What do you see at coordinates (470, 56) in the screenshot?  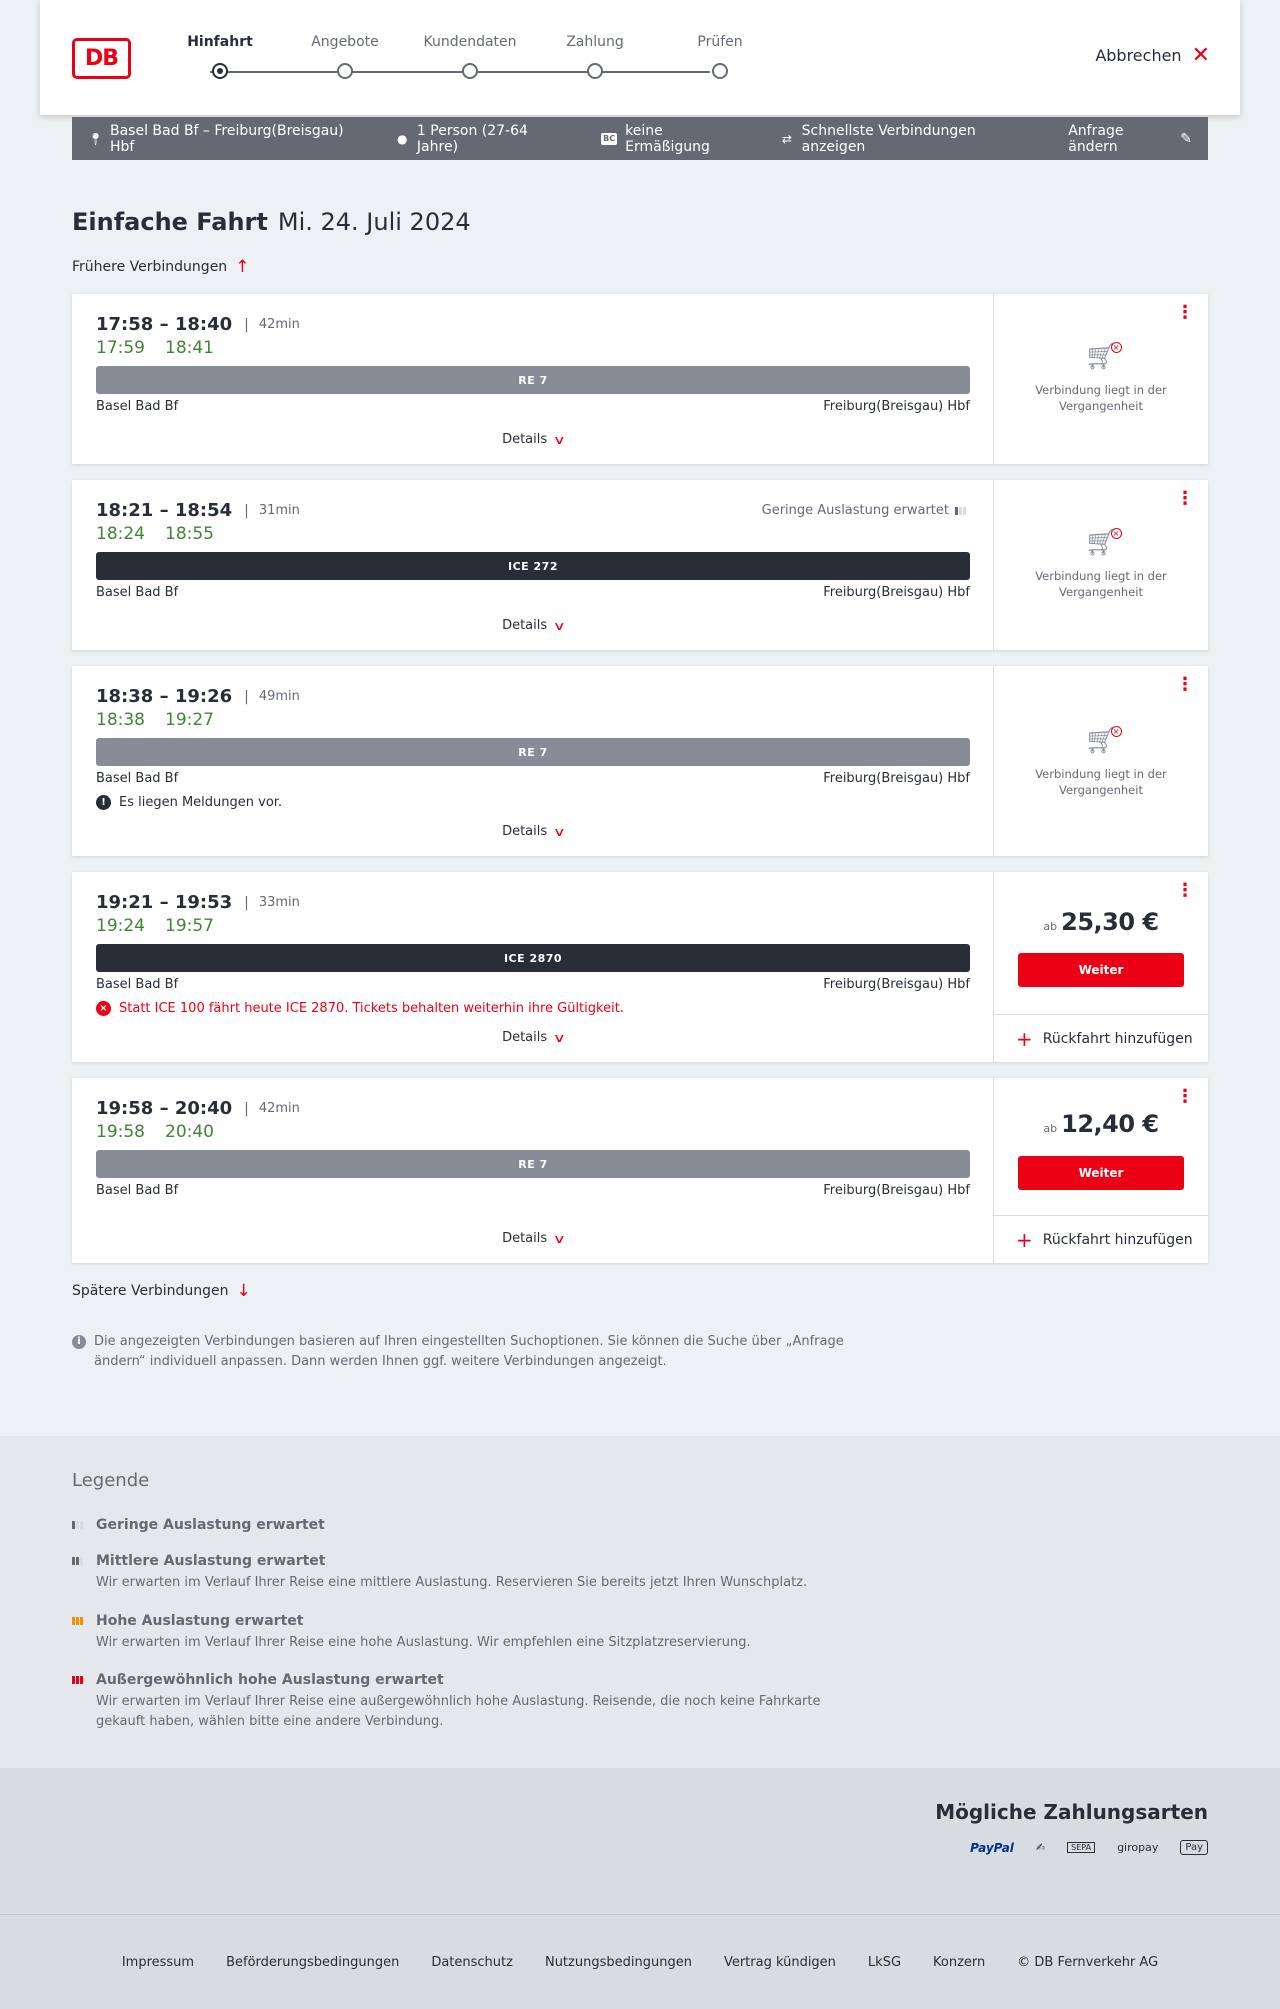 I see `step-kundendaten: Kundendaten` at bounding box center [470, 56].